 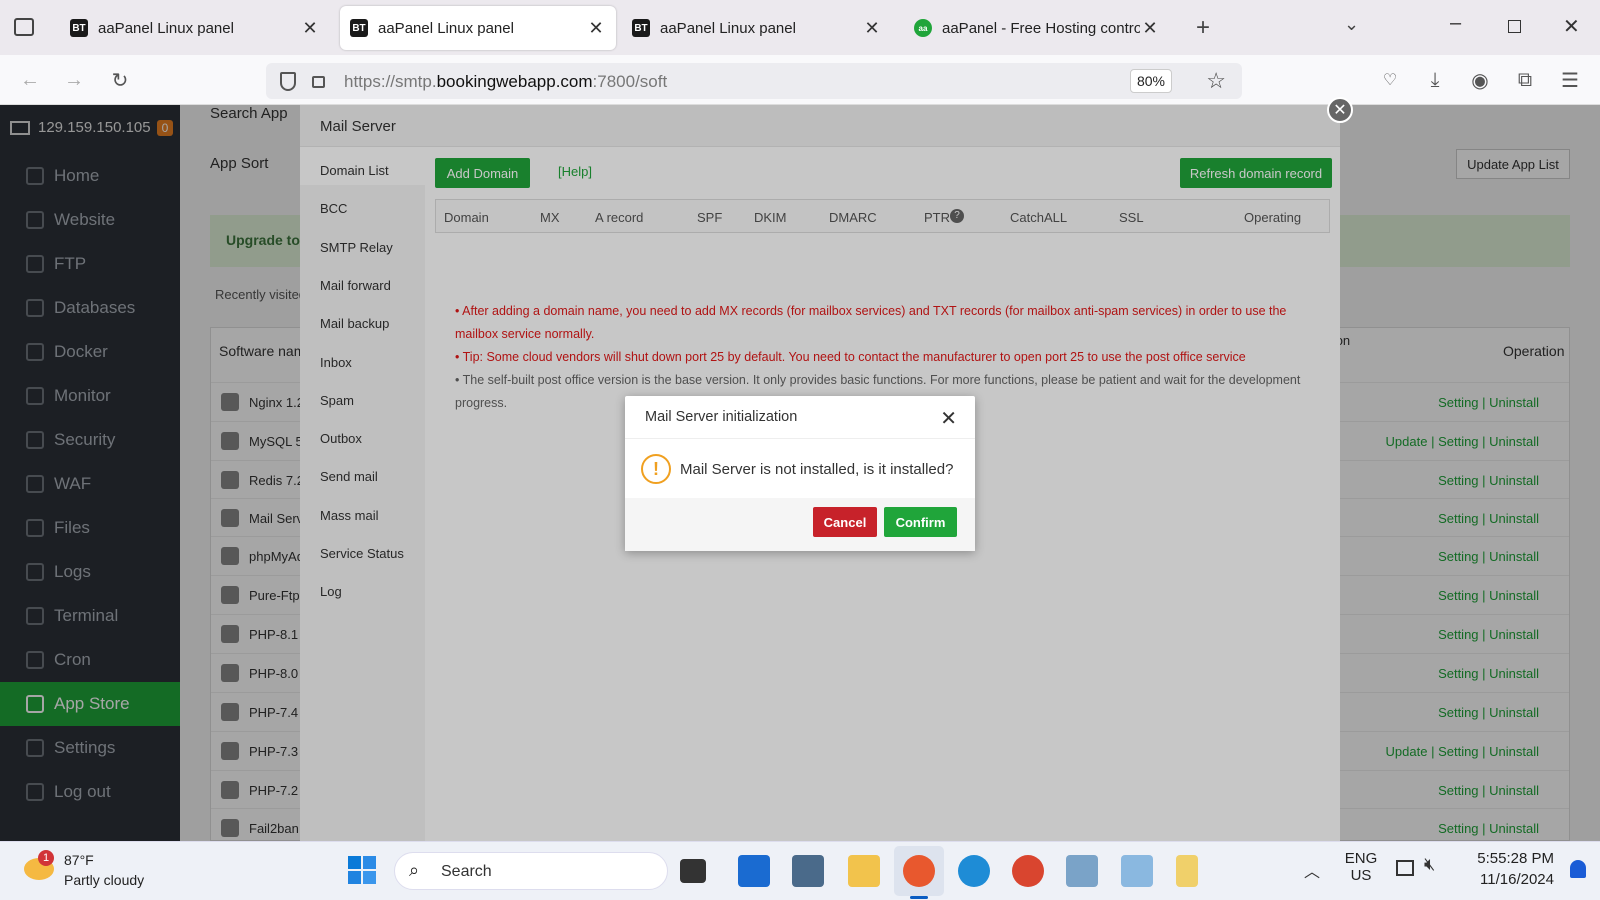 I want to click on firefox-icon, so click(x=919, y=871).